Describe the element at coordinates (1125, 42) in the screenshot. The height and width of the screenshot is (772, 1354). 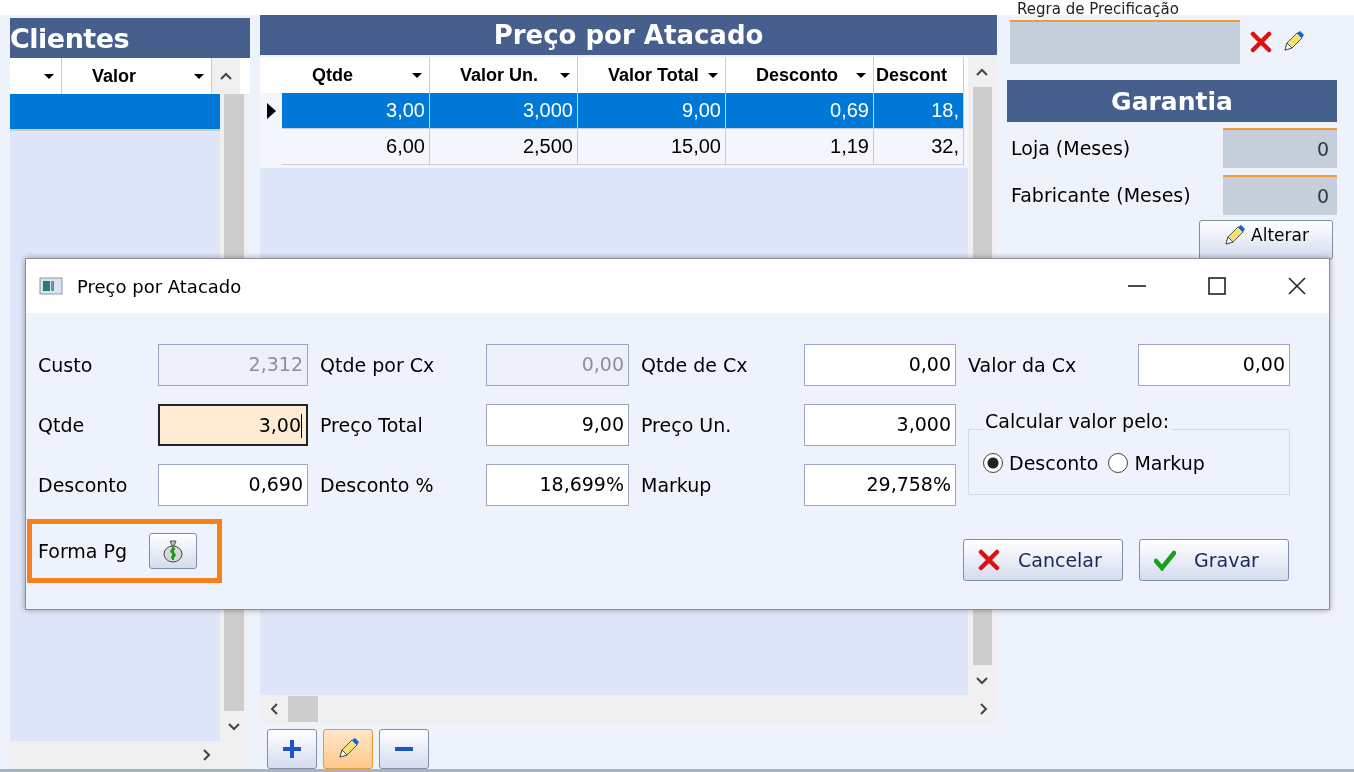
I see `pricing-rule-field` at that location.